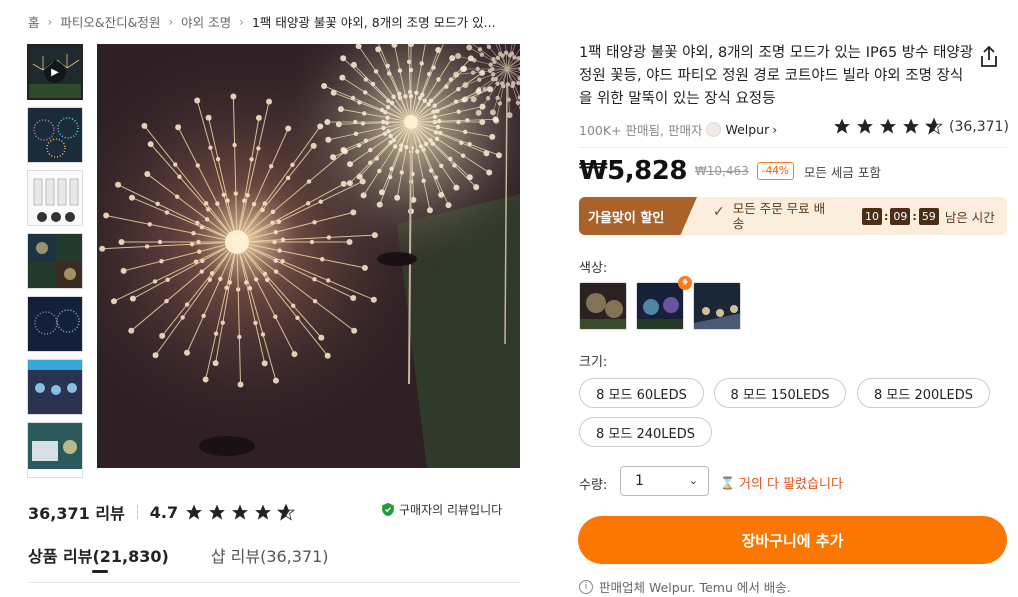 The height and width of the screenshot is (597, 1018). I want to click on free-shipping-text: 모든 주문 무료 배송, so click(779, 216).